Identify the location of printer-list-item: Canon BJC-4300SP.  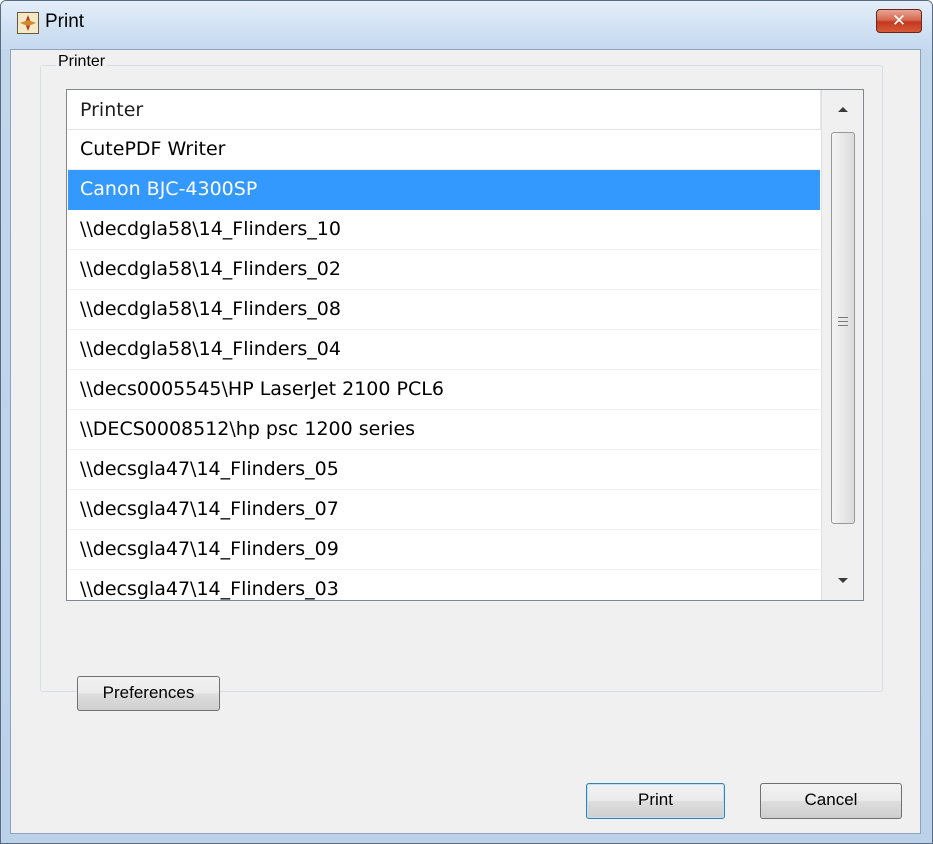
(444, 190).